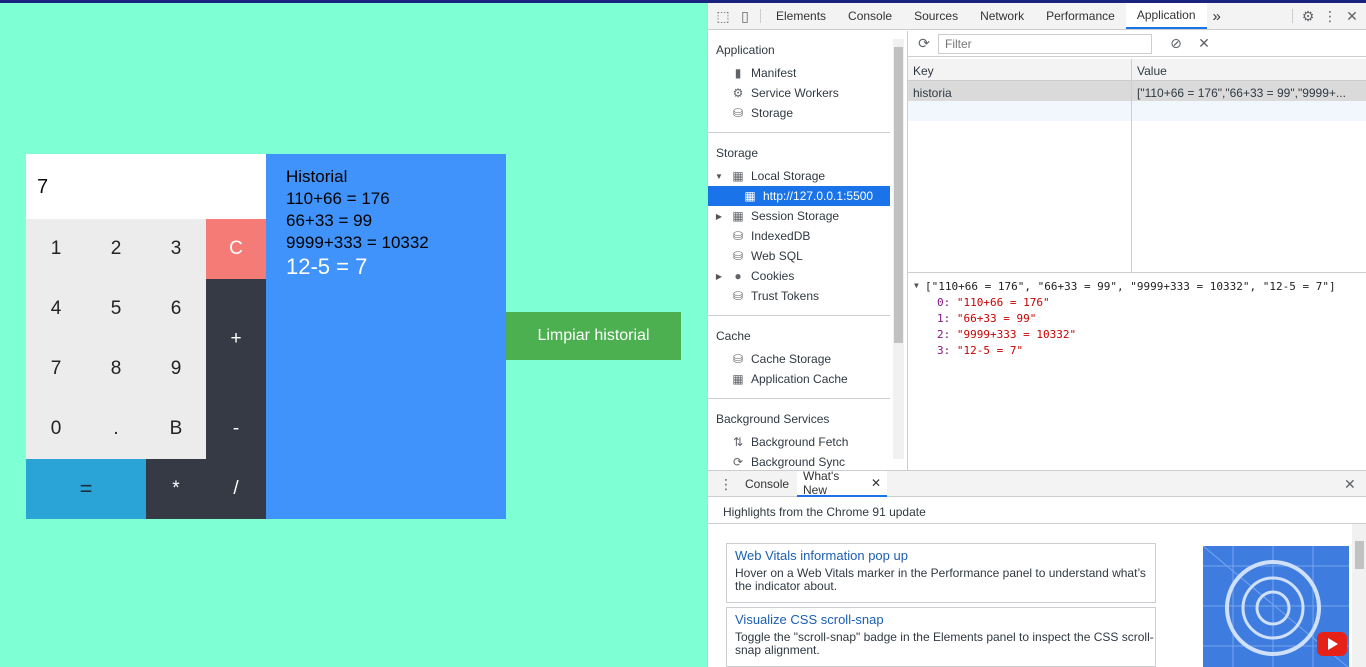 This screenshot has width=1366, height=667. Describe the element at coordinates (916, 285) in the screenshot. I see `expanded-arrow-icon: ▼` at that location.